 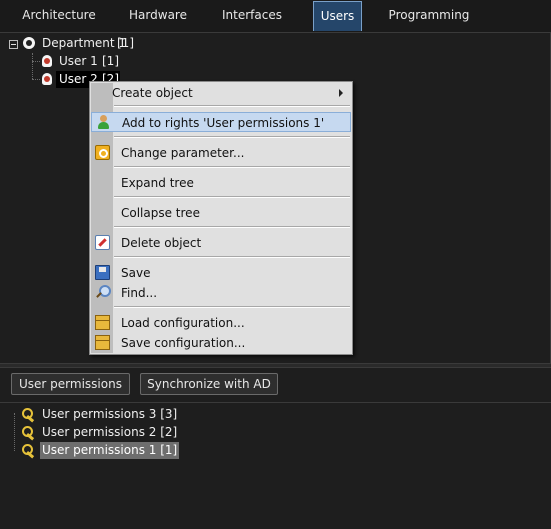 I want to click on menu-item-label: Collapse tree, so click(x=160, y=213).